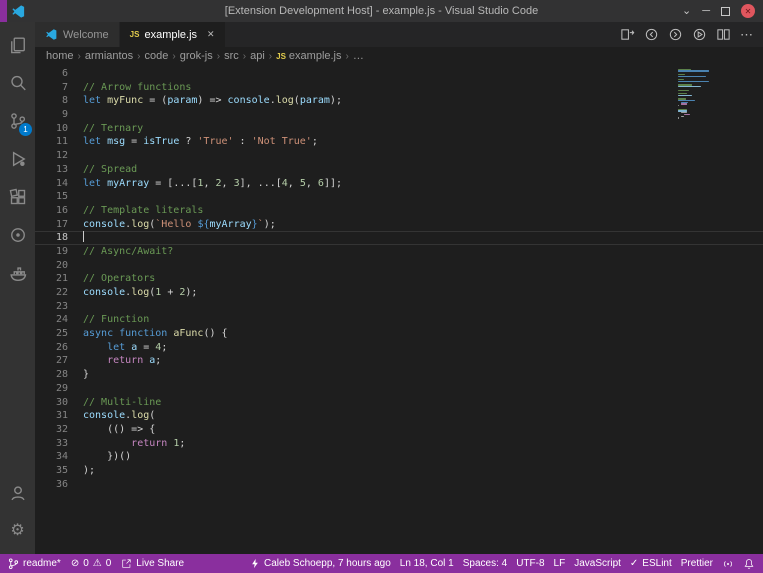 Image resolution: width=763 pixels, height=573 pixels. What do you see at coordinates (427, 563) in the screenshot?
I see `cursor-position: Ln 18, Col 1` at bounding box center [427, 563].